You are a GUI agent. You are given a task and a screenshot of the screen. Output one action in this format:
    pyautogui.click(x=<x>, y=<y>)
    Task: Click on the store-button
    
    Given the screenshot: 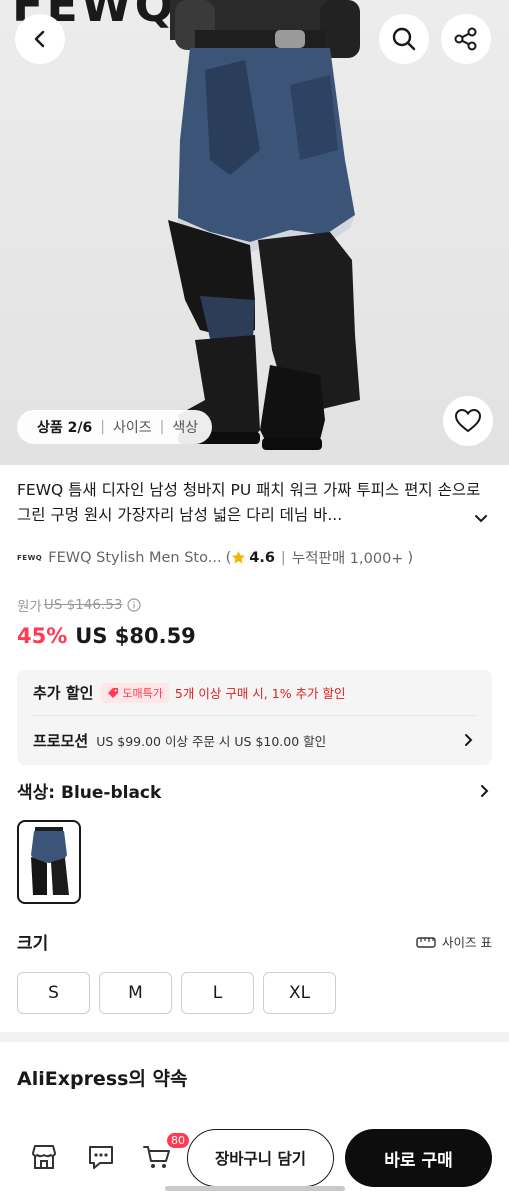 What is the action you would take?
    pyautogui.click(x=44, y=1157)
    